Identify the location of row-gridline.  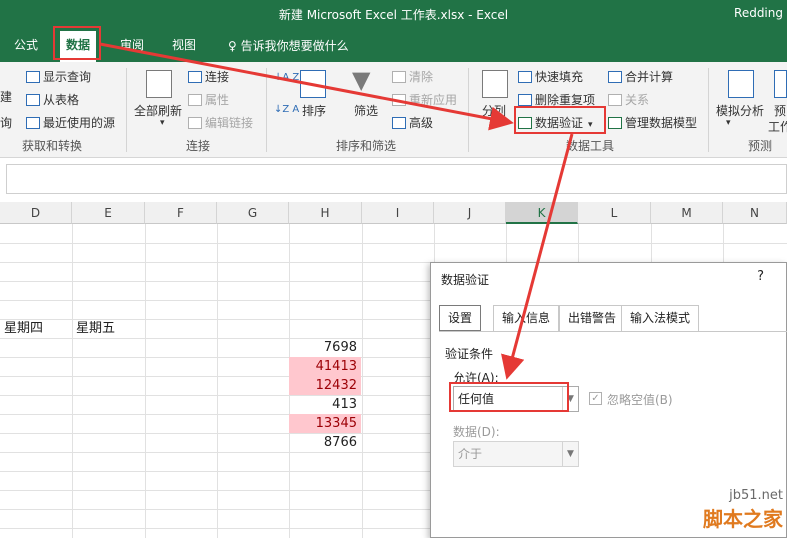
(393, 243).